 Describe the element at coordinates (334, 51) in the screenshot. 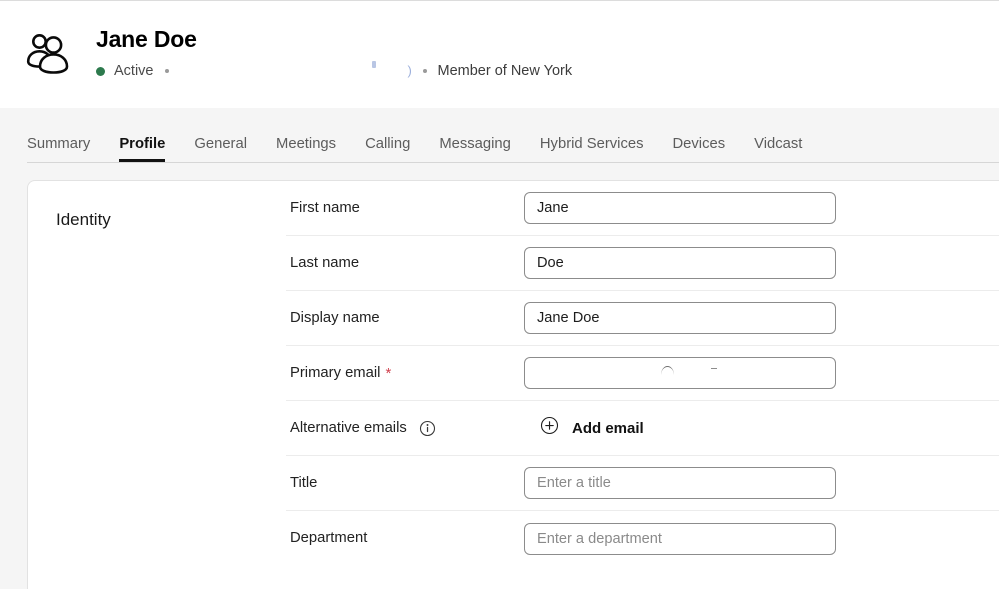

I see `header-text-block: Jane Doe Active Member of New York` at that location.